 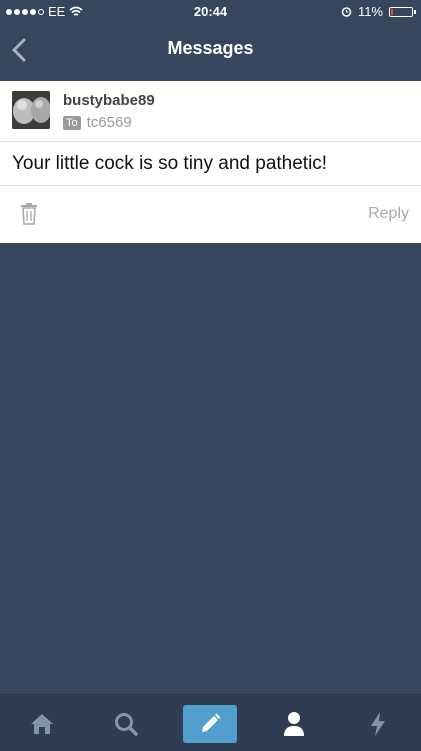 I want to click on tab-activity, so click(x=378, y=724).